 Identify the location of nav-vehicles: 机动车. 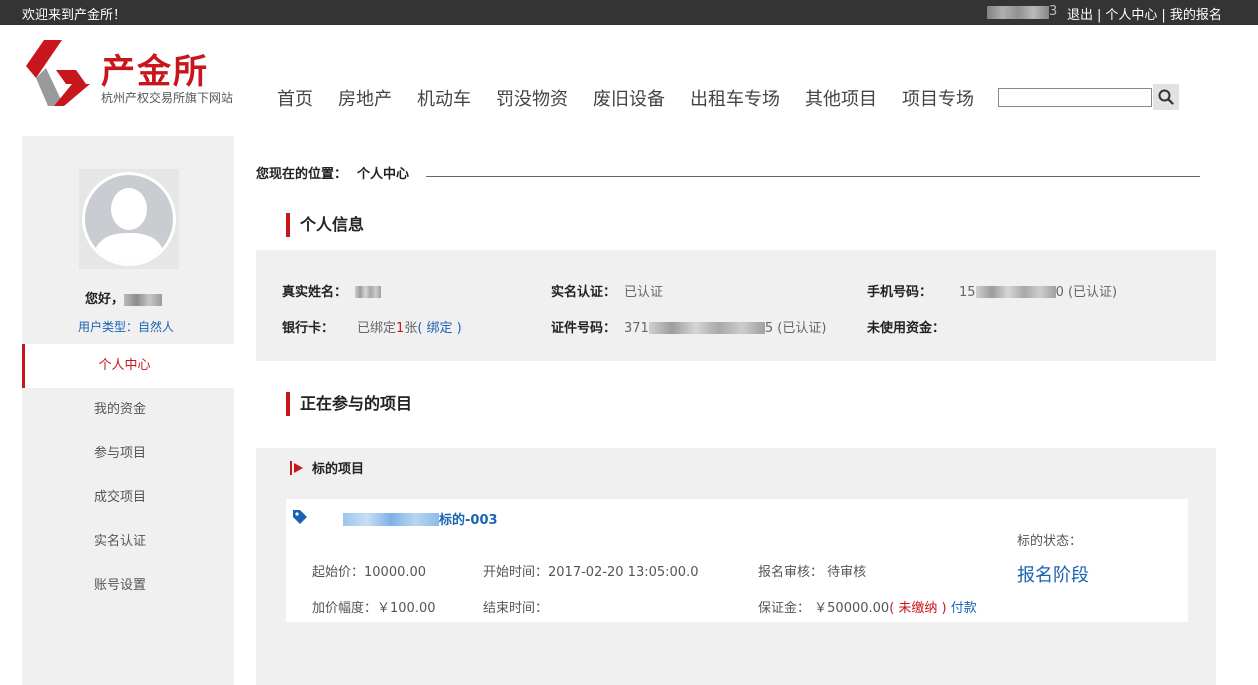
(444, 98).